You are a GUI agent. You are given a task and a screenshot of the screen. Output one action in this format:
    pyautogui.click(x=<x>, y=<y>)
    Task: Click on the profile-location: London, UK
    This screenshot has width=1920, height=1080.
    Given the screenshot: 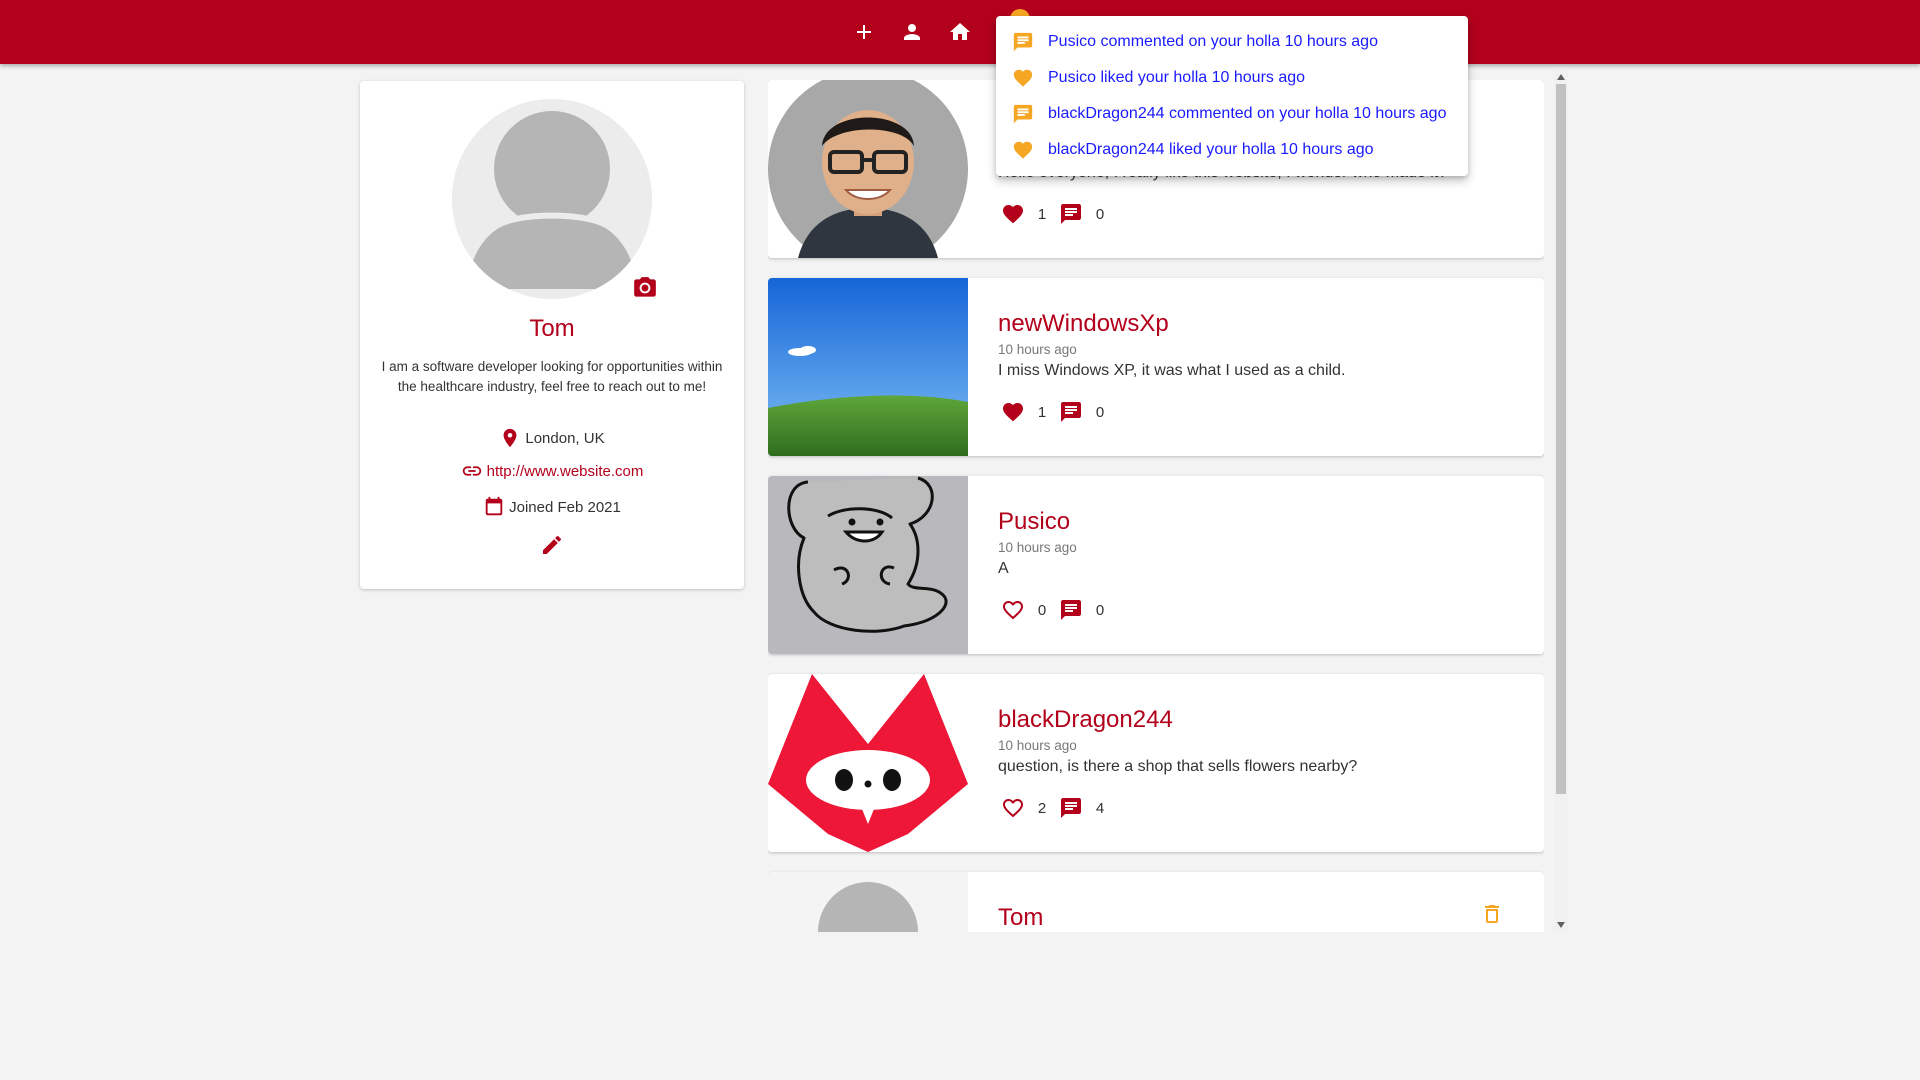 What is the action you would take?
    pyautogui.click(x=552, y=438)
    